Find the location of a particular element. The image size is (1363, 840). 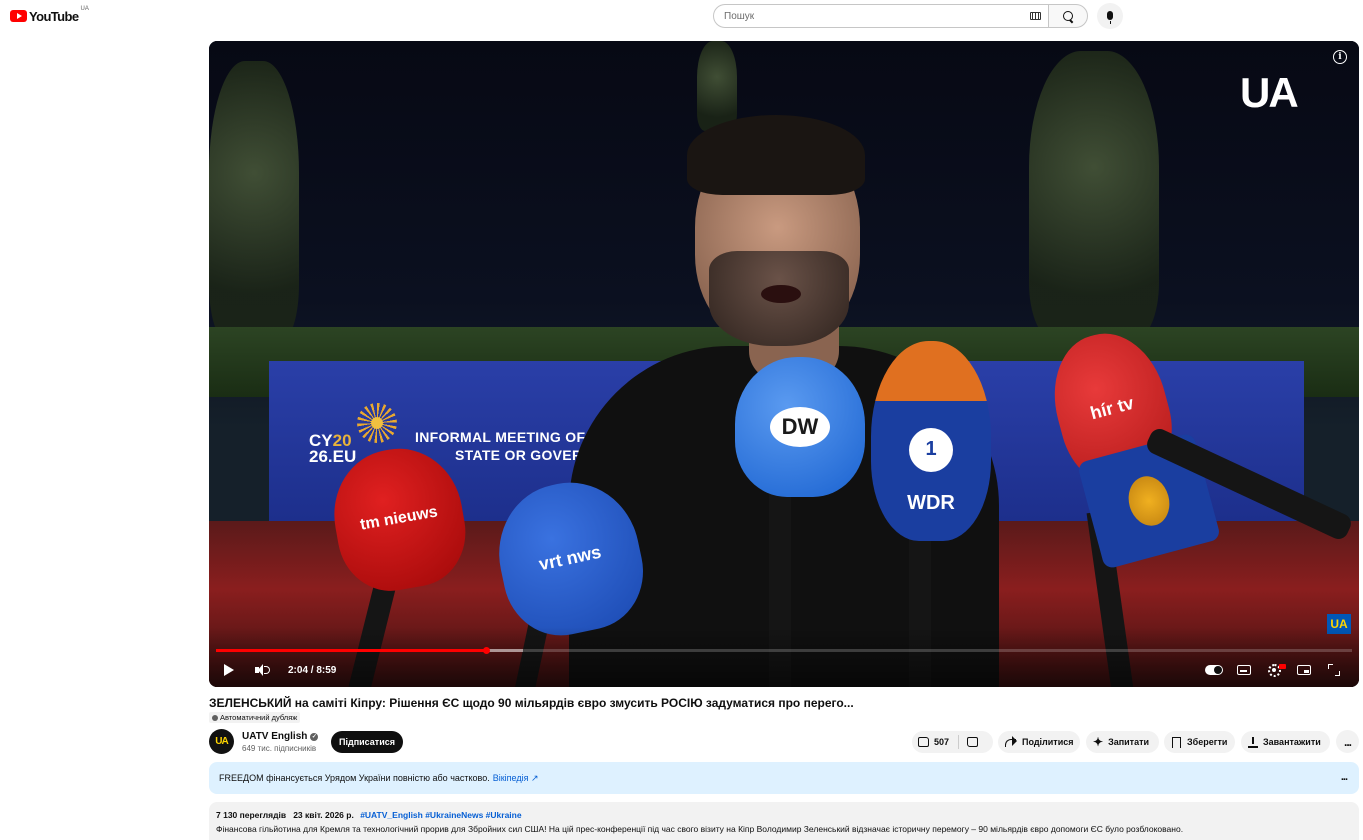

search-input: Пошук is located at coordinates (881, 16).